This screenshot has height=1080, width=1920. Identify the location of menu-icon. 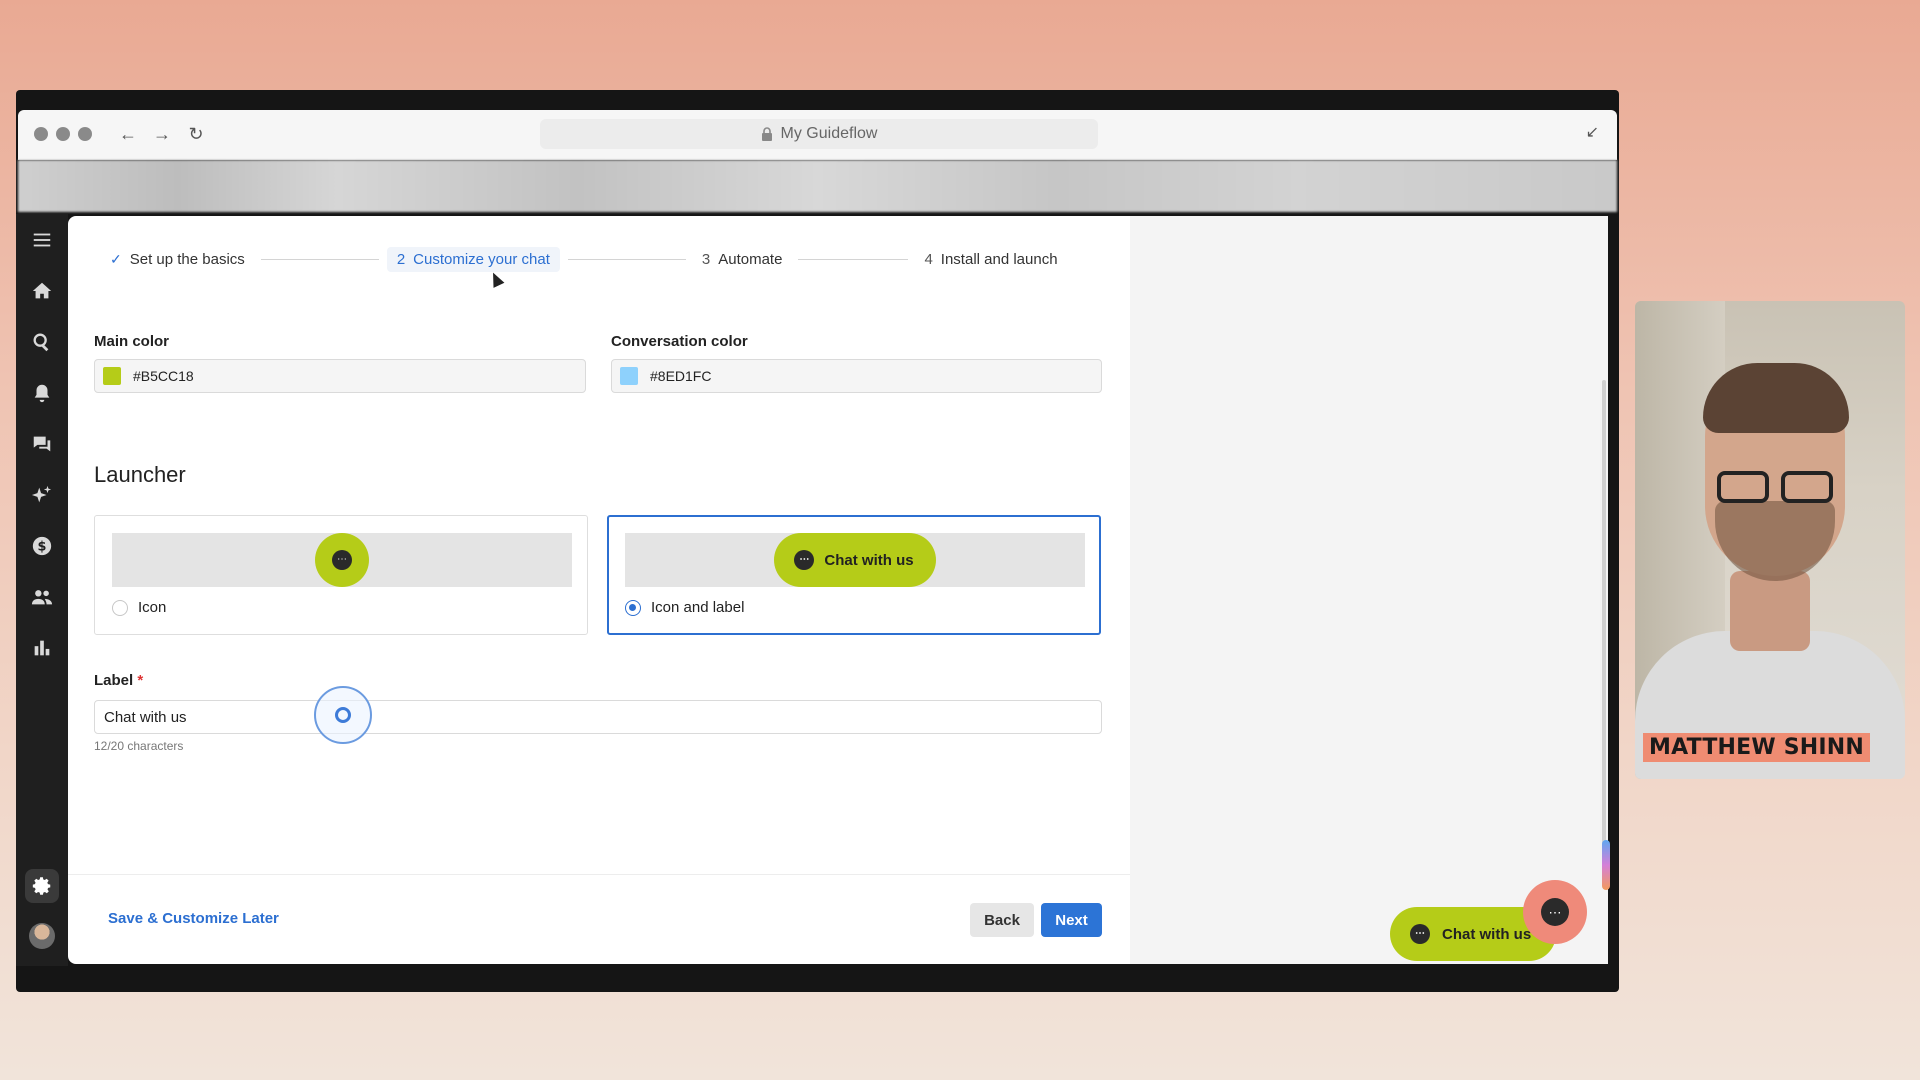
(42, 240).